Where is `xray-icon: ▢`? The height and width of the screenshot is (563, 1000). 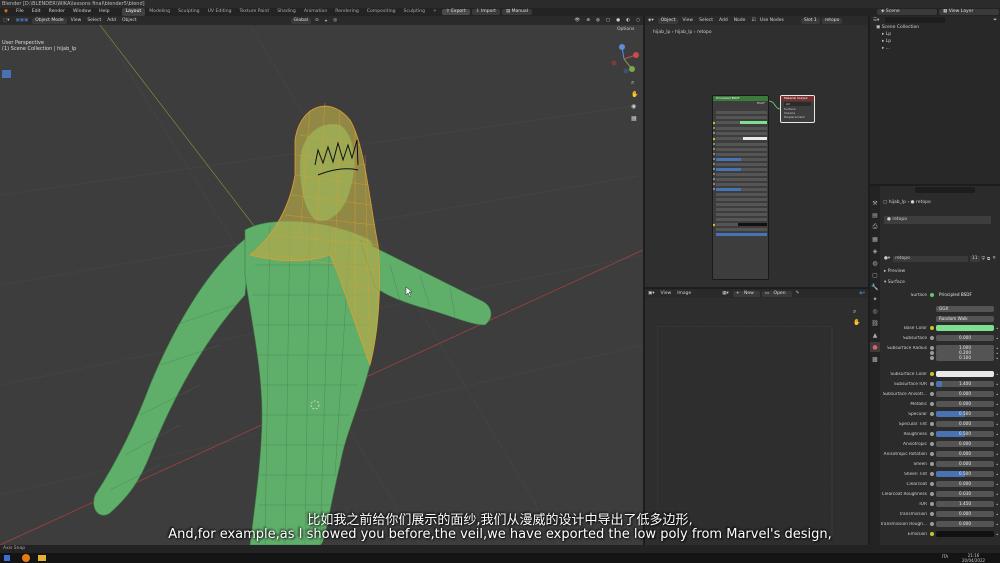 xray-icon: ▢ is located at coordinates (608, 20).